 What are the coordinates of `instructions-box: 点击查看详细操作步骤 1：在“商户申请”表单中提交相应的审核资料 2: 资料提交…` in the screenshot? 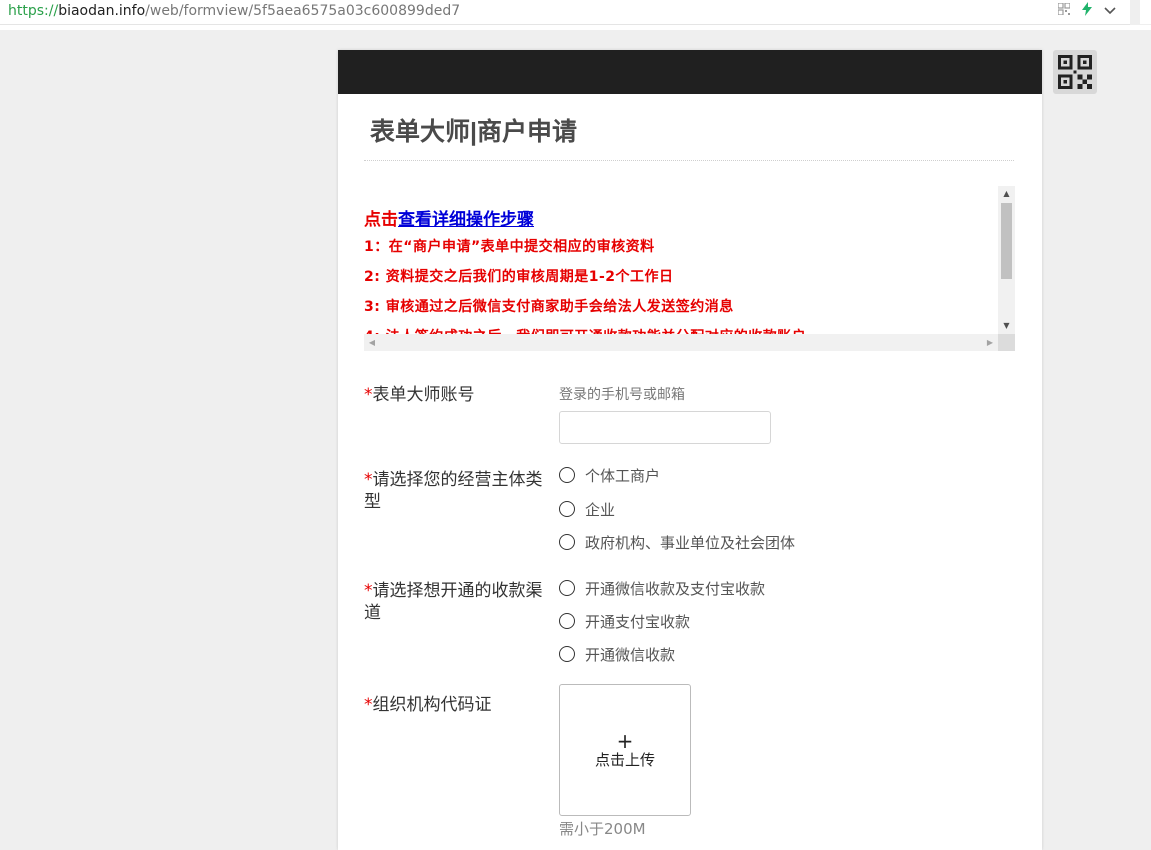 It's located at (689, 268).